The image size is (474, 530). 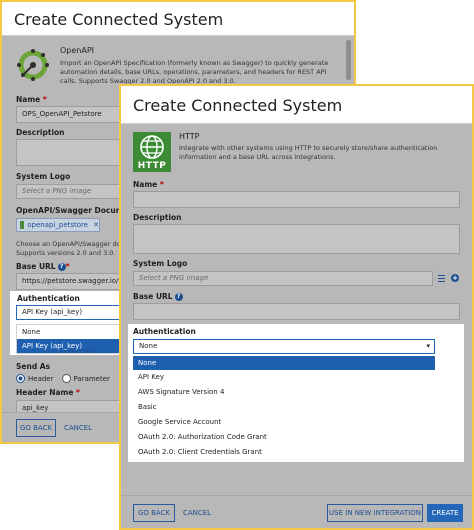 What do you see at coordinates (284, 346) in the screenshot?
I see `authentication-select: None ▾` at bounding box center [284, 346].